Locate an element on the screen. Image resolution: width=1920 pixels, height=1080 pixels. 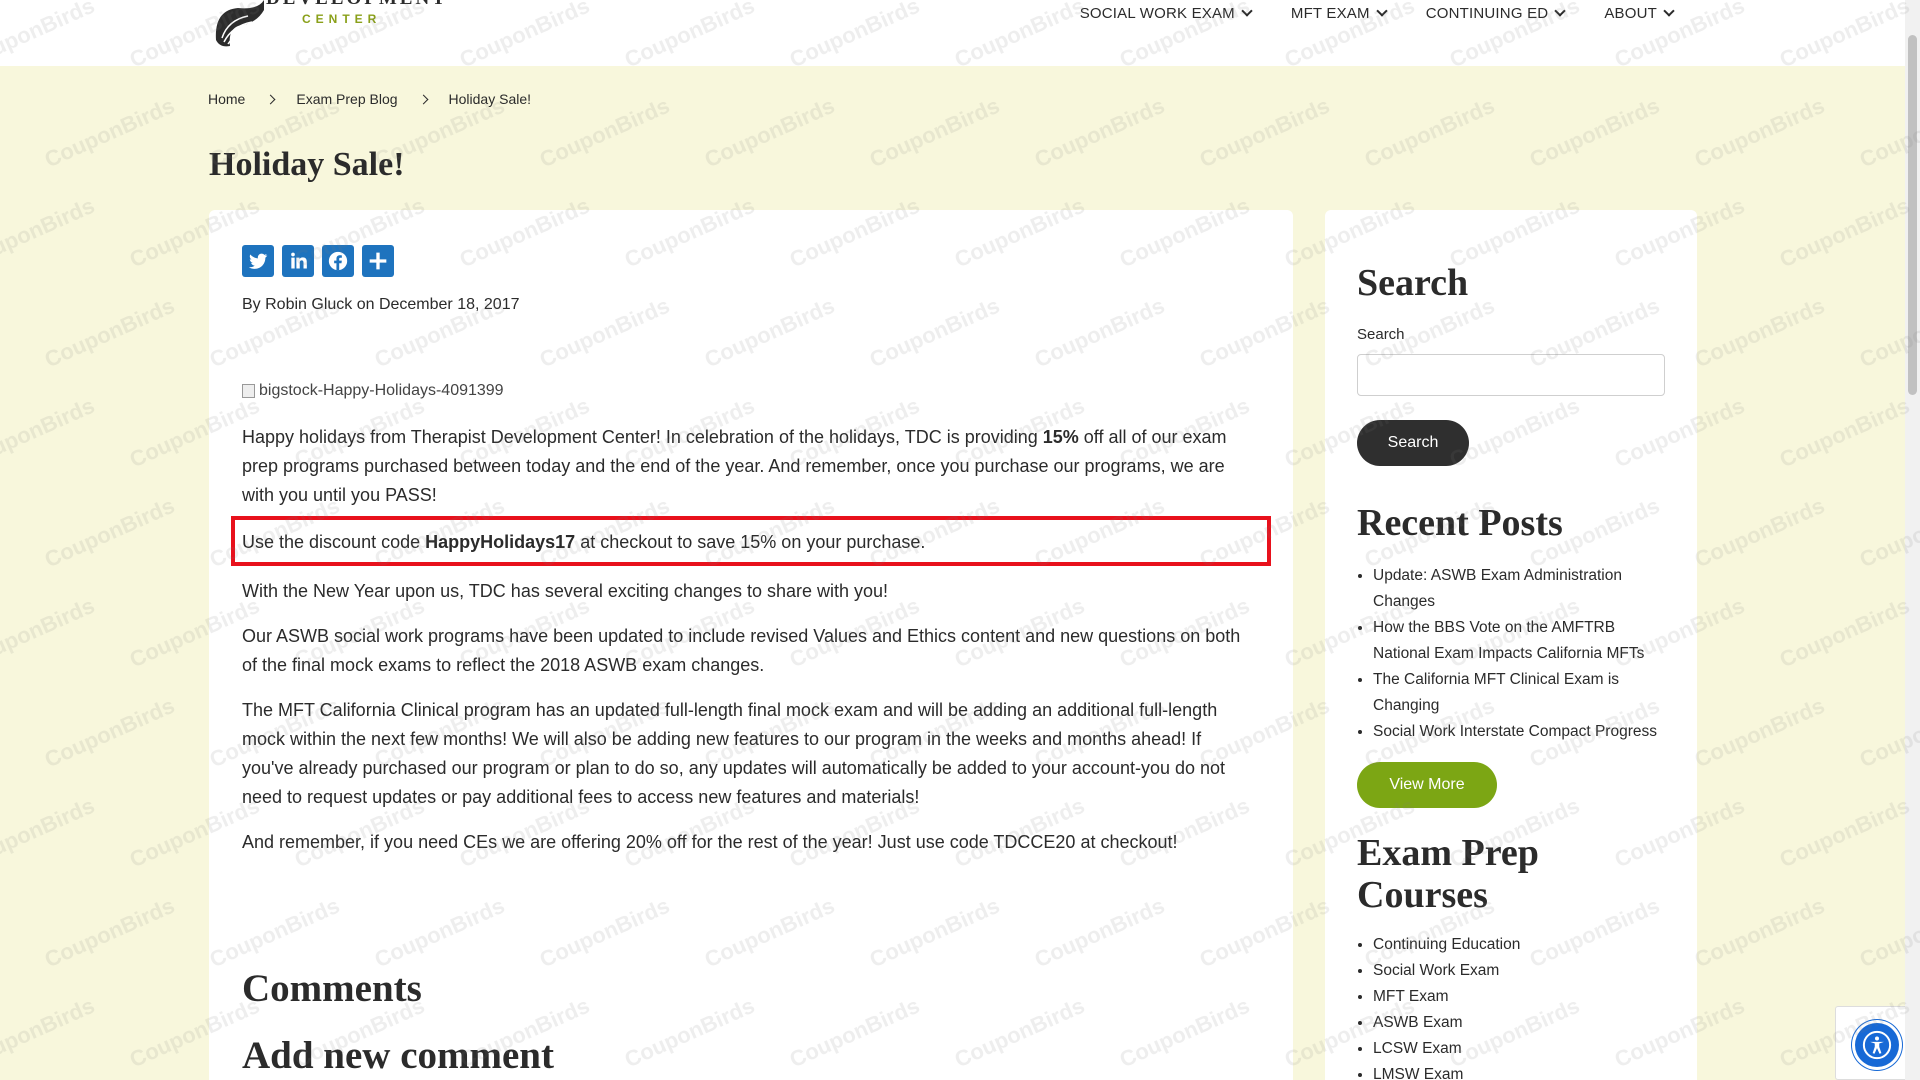
nav-social-work-exam: SOCIAL WORK EXAM is located at coordinates (1166, 13).